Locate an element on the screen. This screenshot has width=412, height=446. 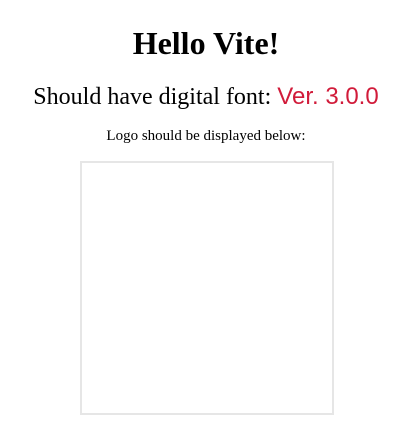
digital-font-line: Should have digital font: Ver. 3.0.0 is located at coordinates (206, 97).